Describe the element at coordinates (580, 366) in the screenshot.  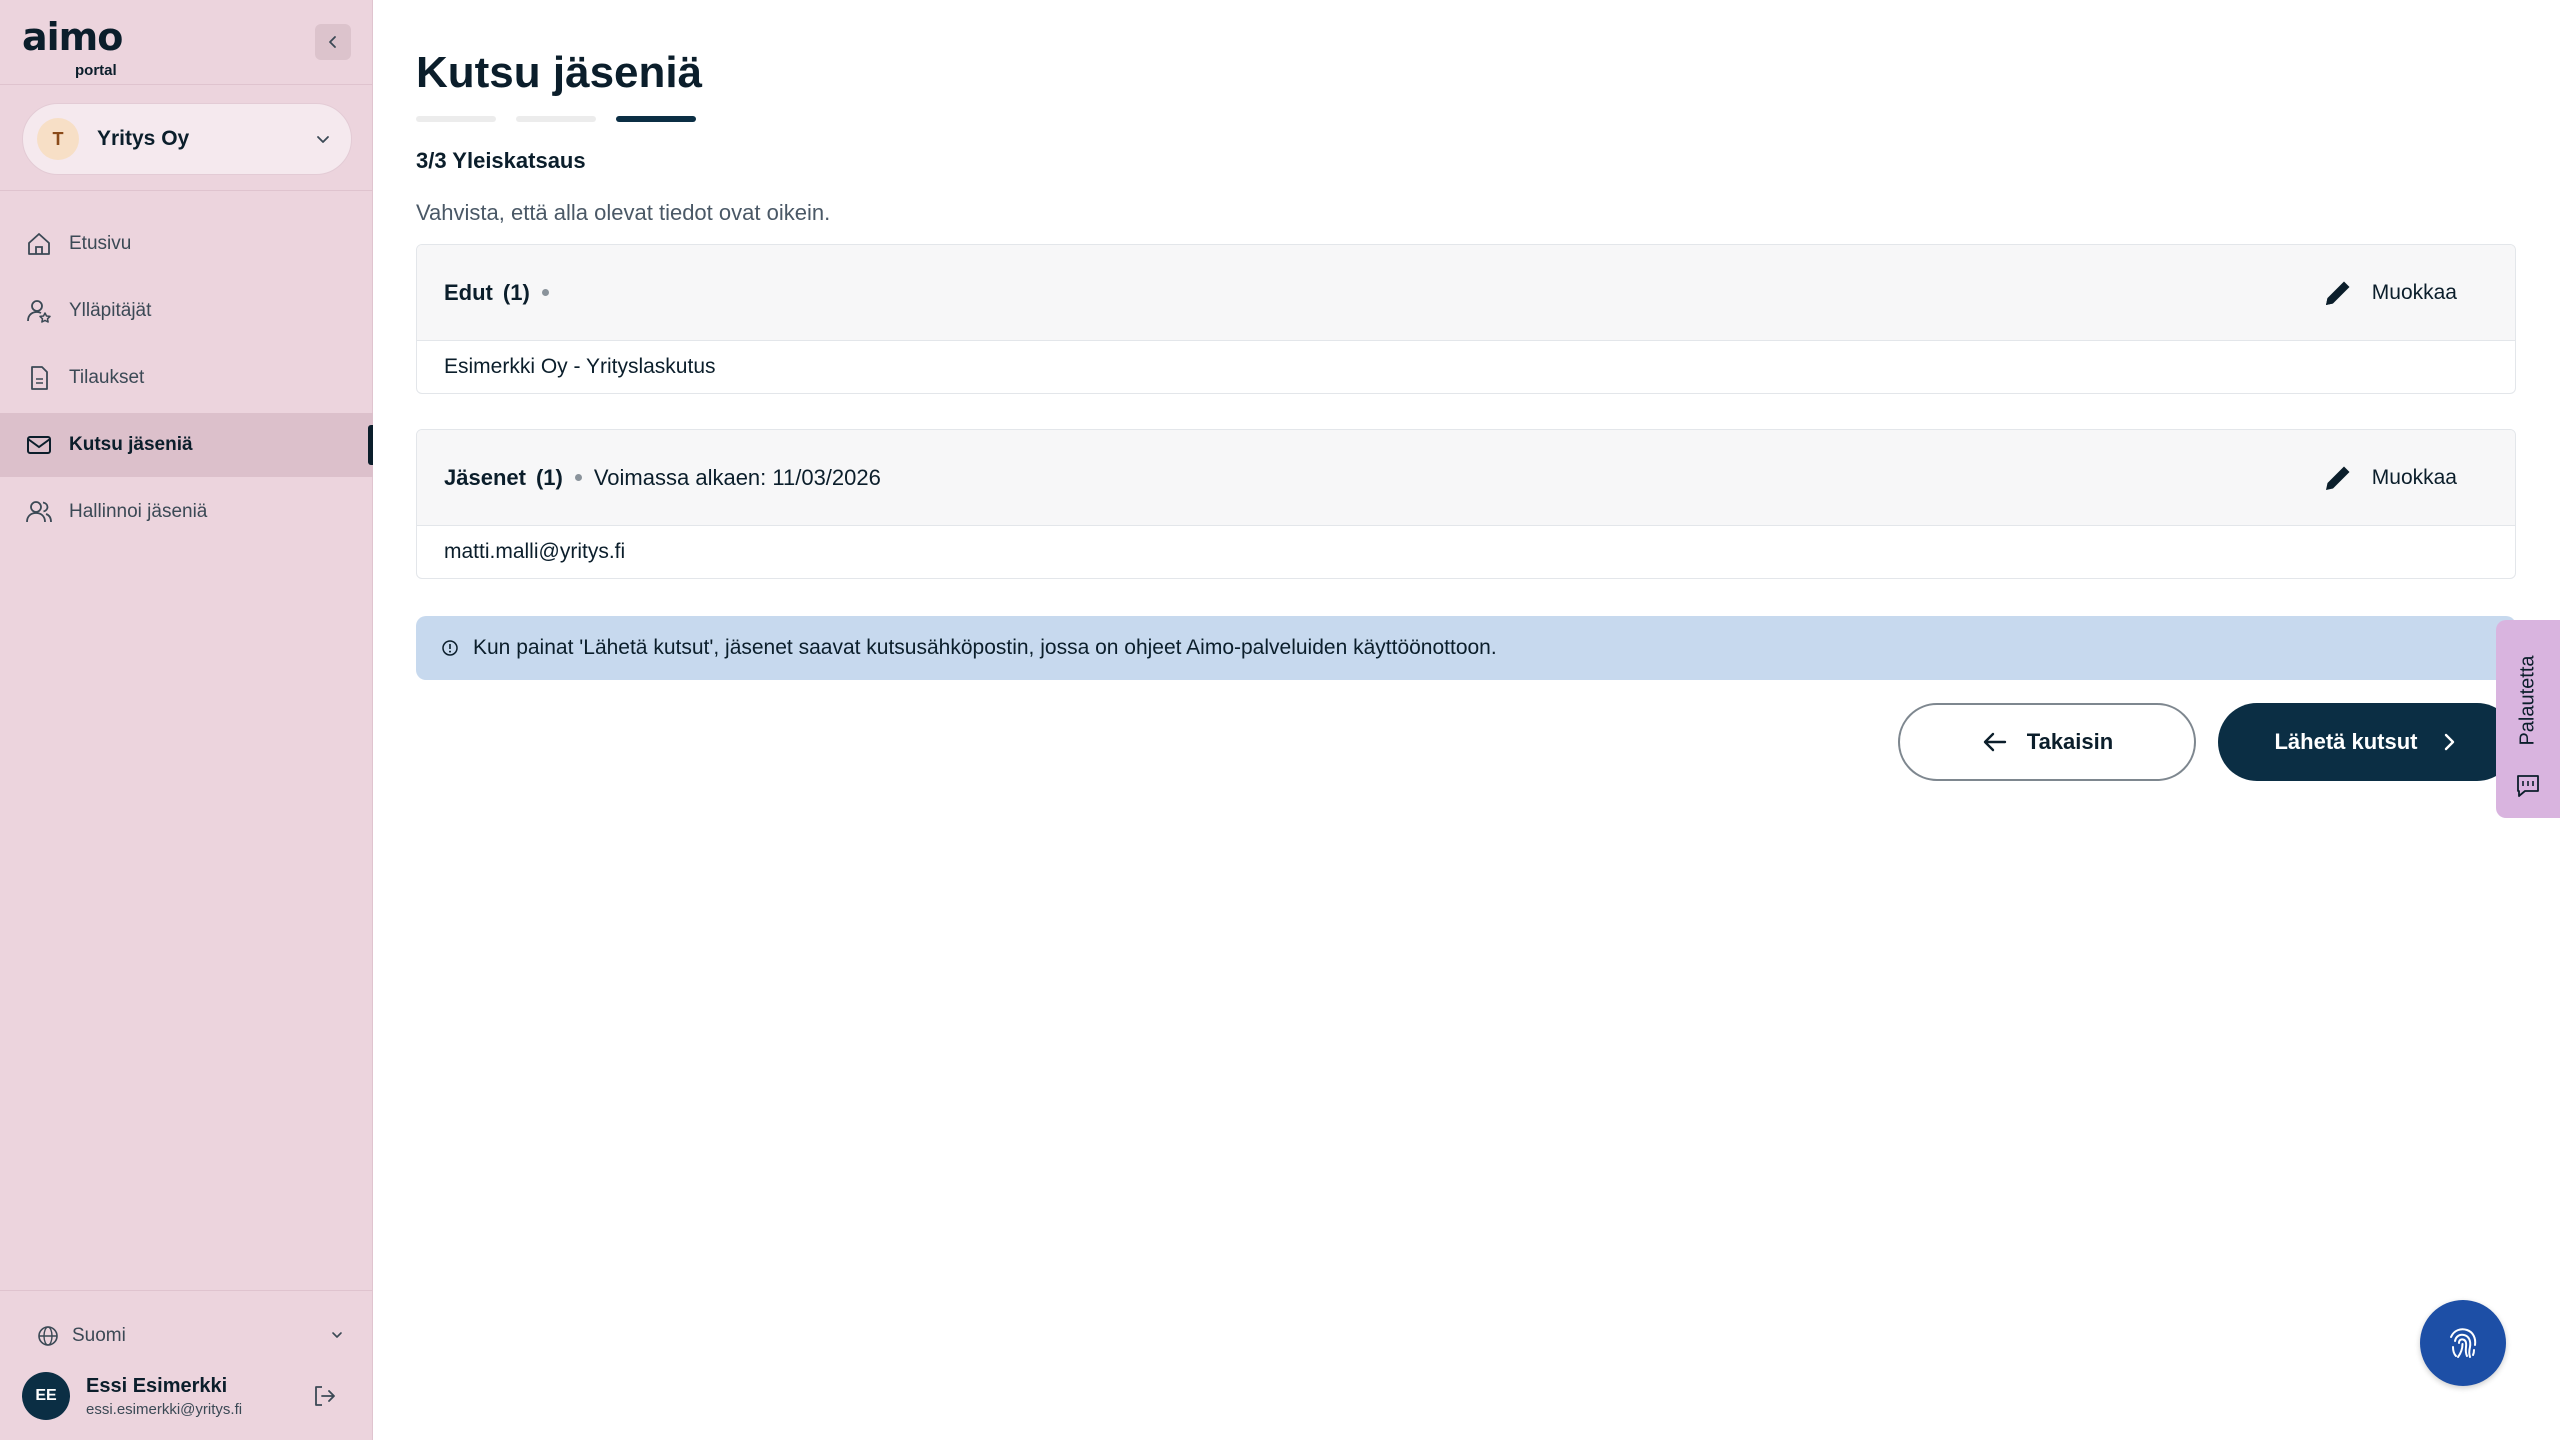
I see `card-body: Esimerkki Oy - Yrityslaskutus` at that location.